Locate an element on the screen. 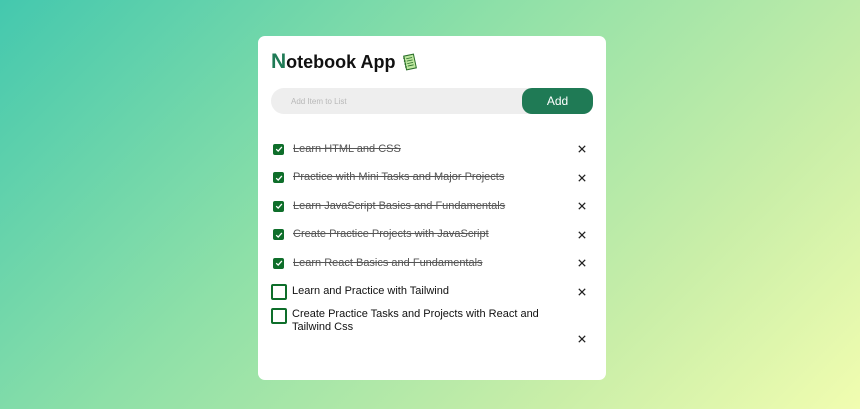 The width and height of the screenshot is (860, 409). header: Notebook App is located at coordinates (432, 62).